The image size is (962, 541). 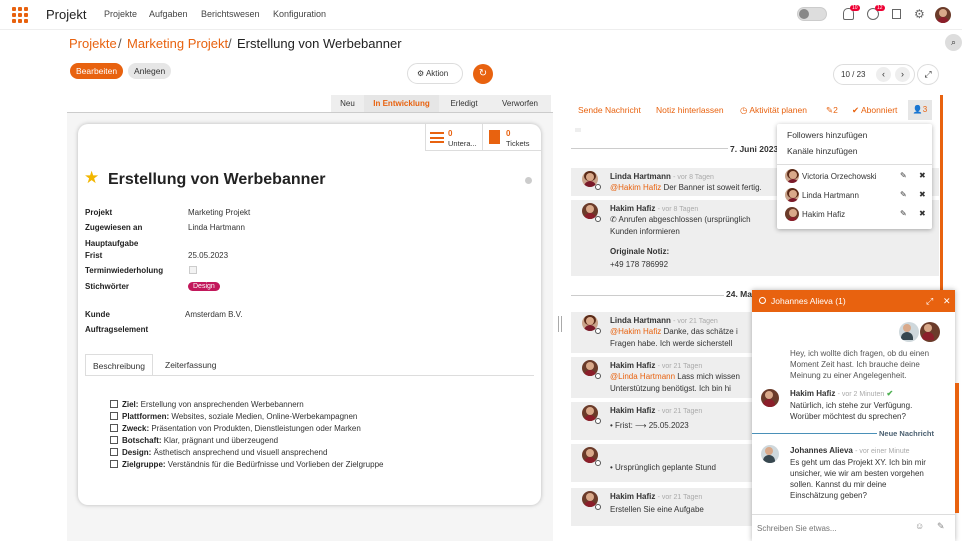 What do you see at coordinates (609, 110) in the screenshot?
I see `send-message-button: Sende Nachricht` at bounding box center [609, 110].